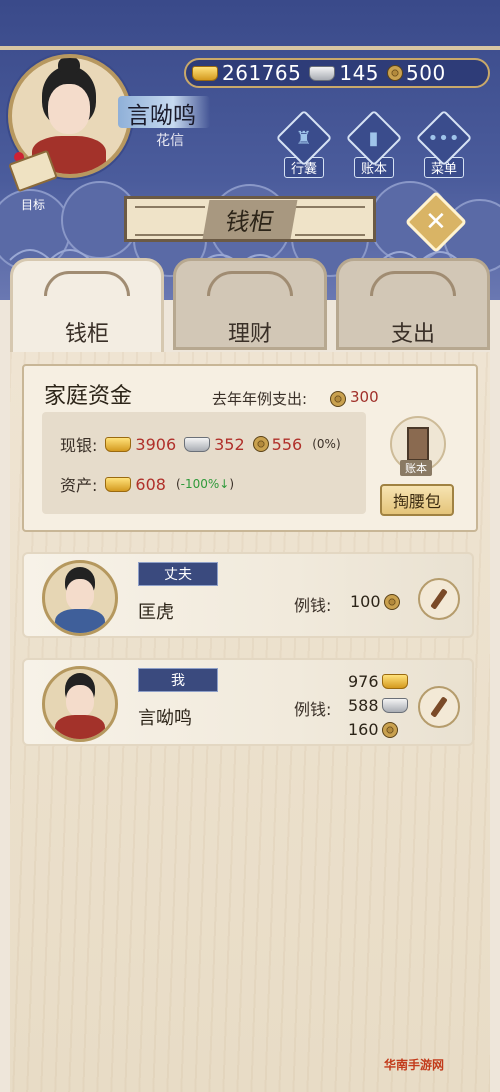 This screenshot has height=1092, width=500. What do you see at coordinates (229, 444) in the screenshot?
I see `cash-silver: 352` at bounding box center [229, 444].